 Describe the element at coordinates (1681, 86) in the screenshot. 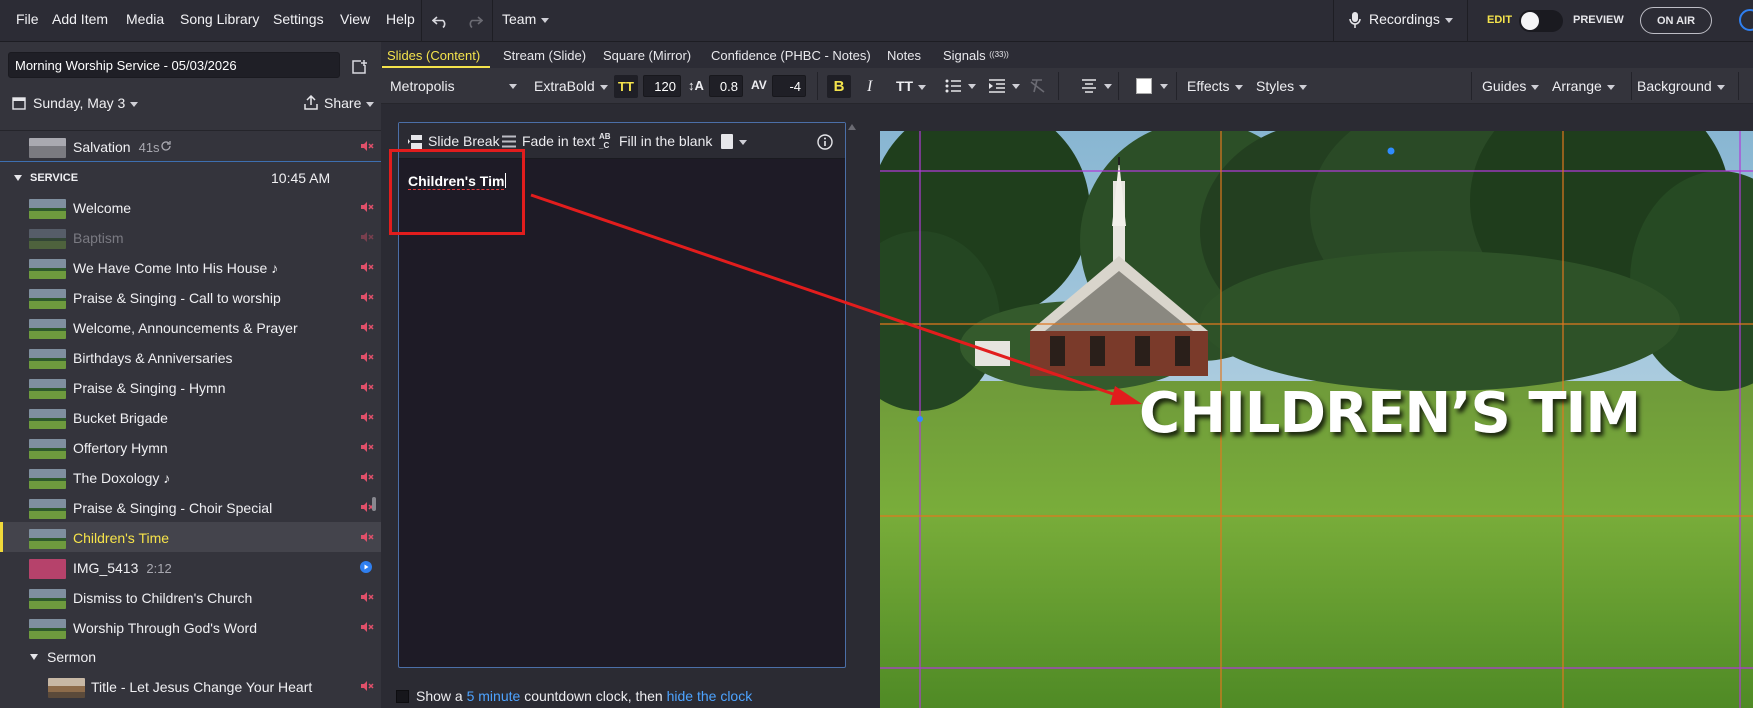

I see `background-dropdown: Background` at that location.